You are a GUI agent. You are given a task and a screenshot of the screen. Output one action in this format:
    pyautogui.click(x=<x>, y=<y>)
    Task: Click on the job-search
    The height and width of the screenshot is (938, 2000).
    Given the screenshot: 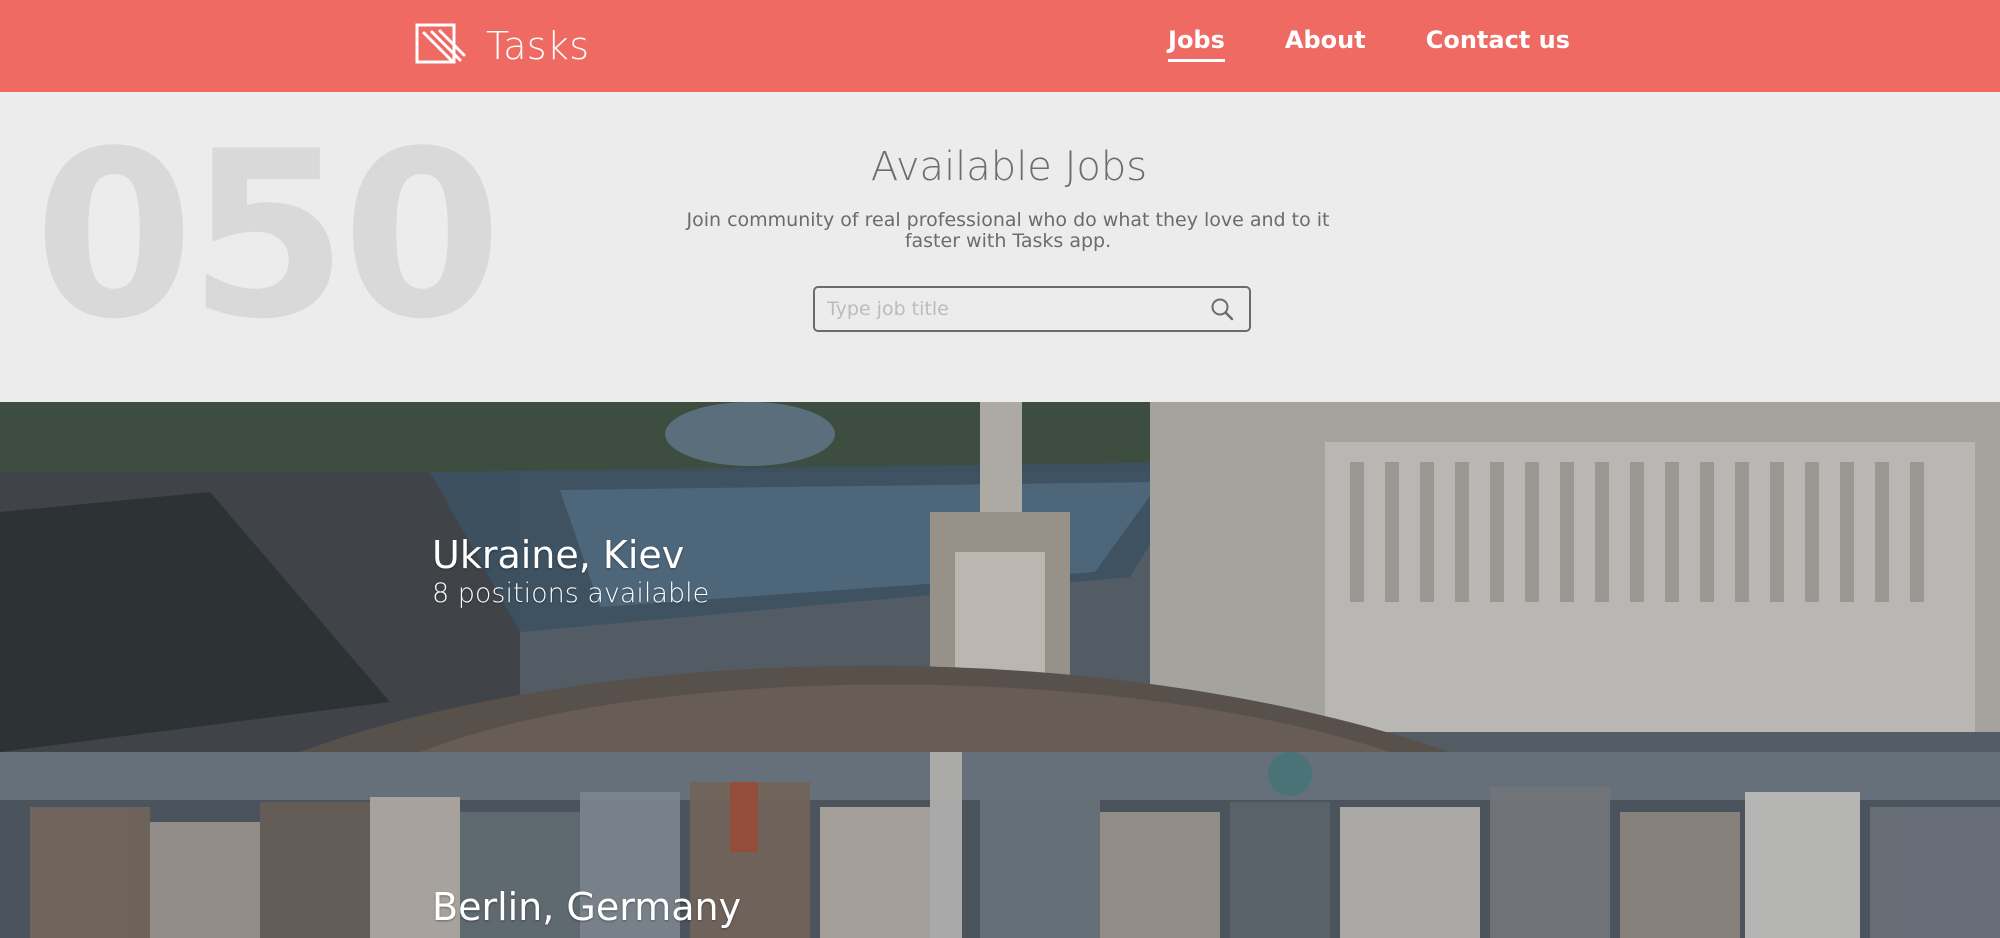 What is the action you would take?
    pyautogui.click(x=1032, y=309)
    